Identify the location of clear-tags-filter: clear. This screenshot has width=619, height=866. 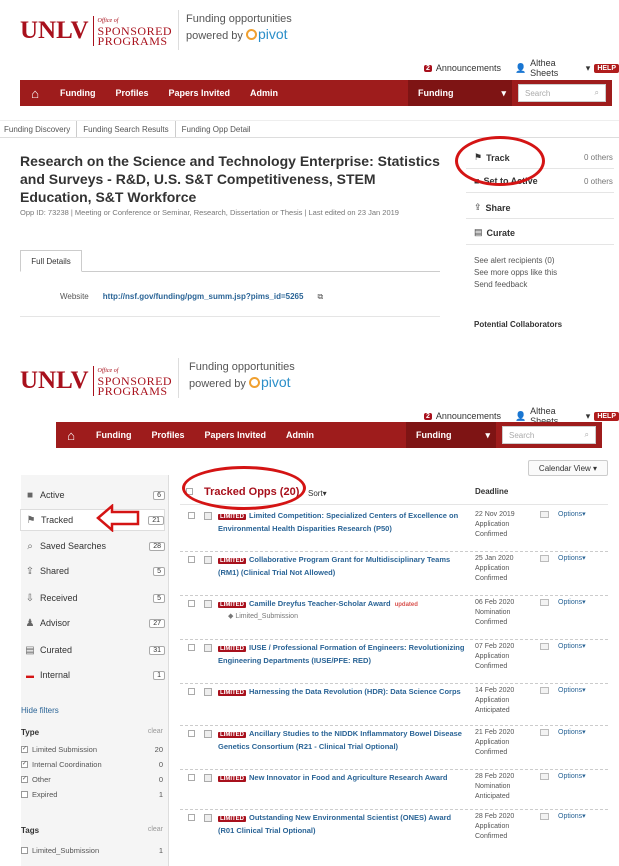
(155, 830).